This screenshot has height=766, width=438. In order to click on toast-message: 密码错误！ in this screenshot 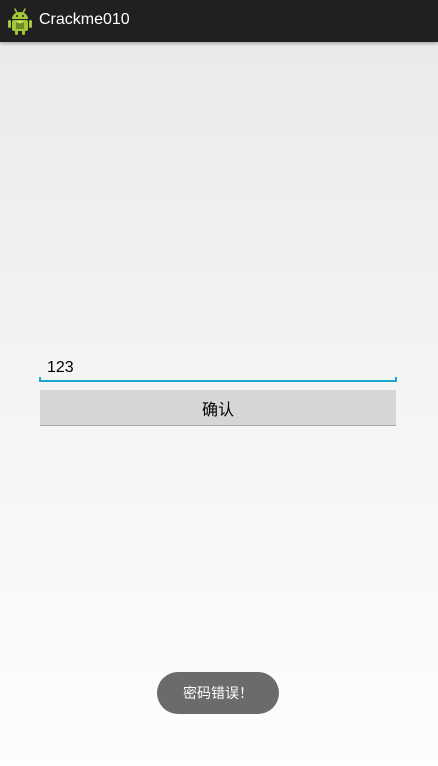, I will do `click(218, 694)`.